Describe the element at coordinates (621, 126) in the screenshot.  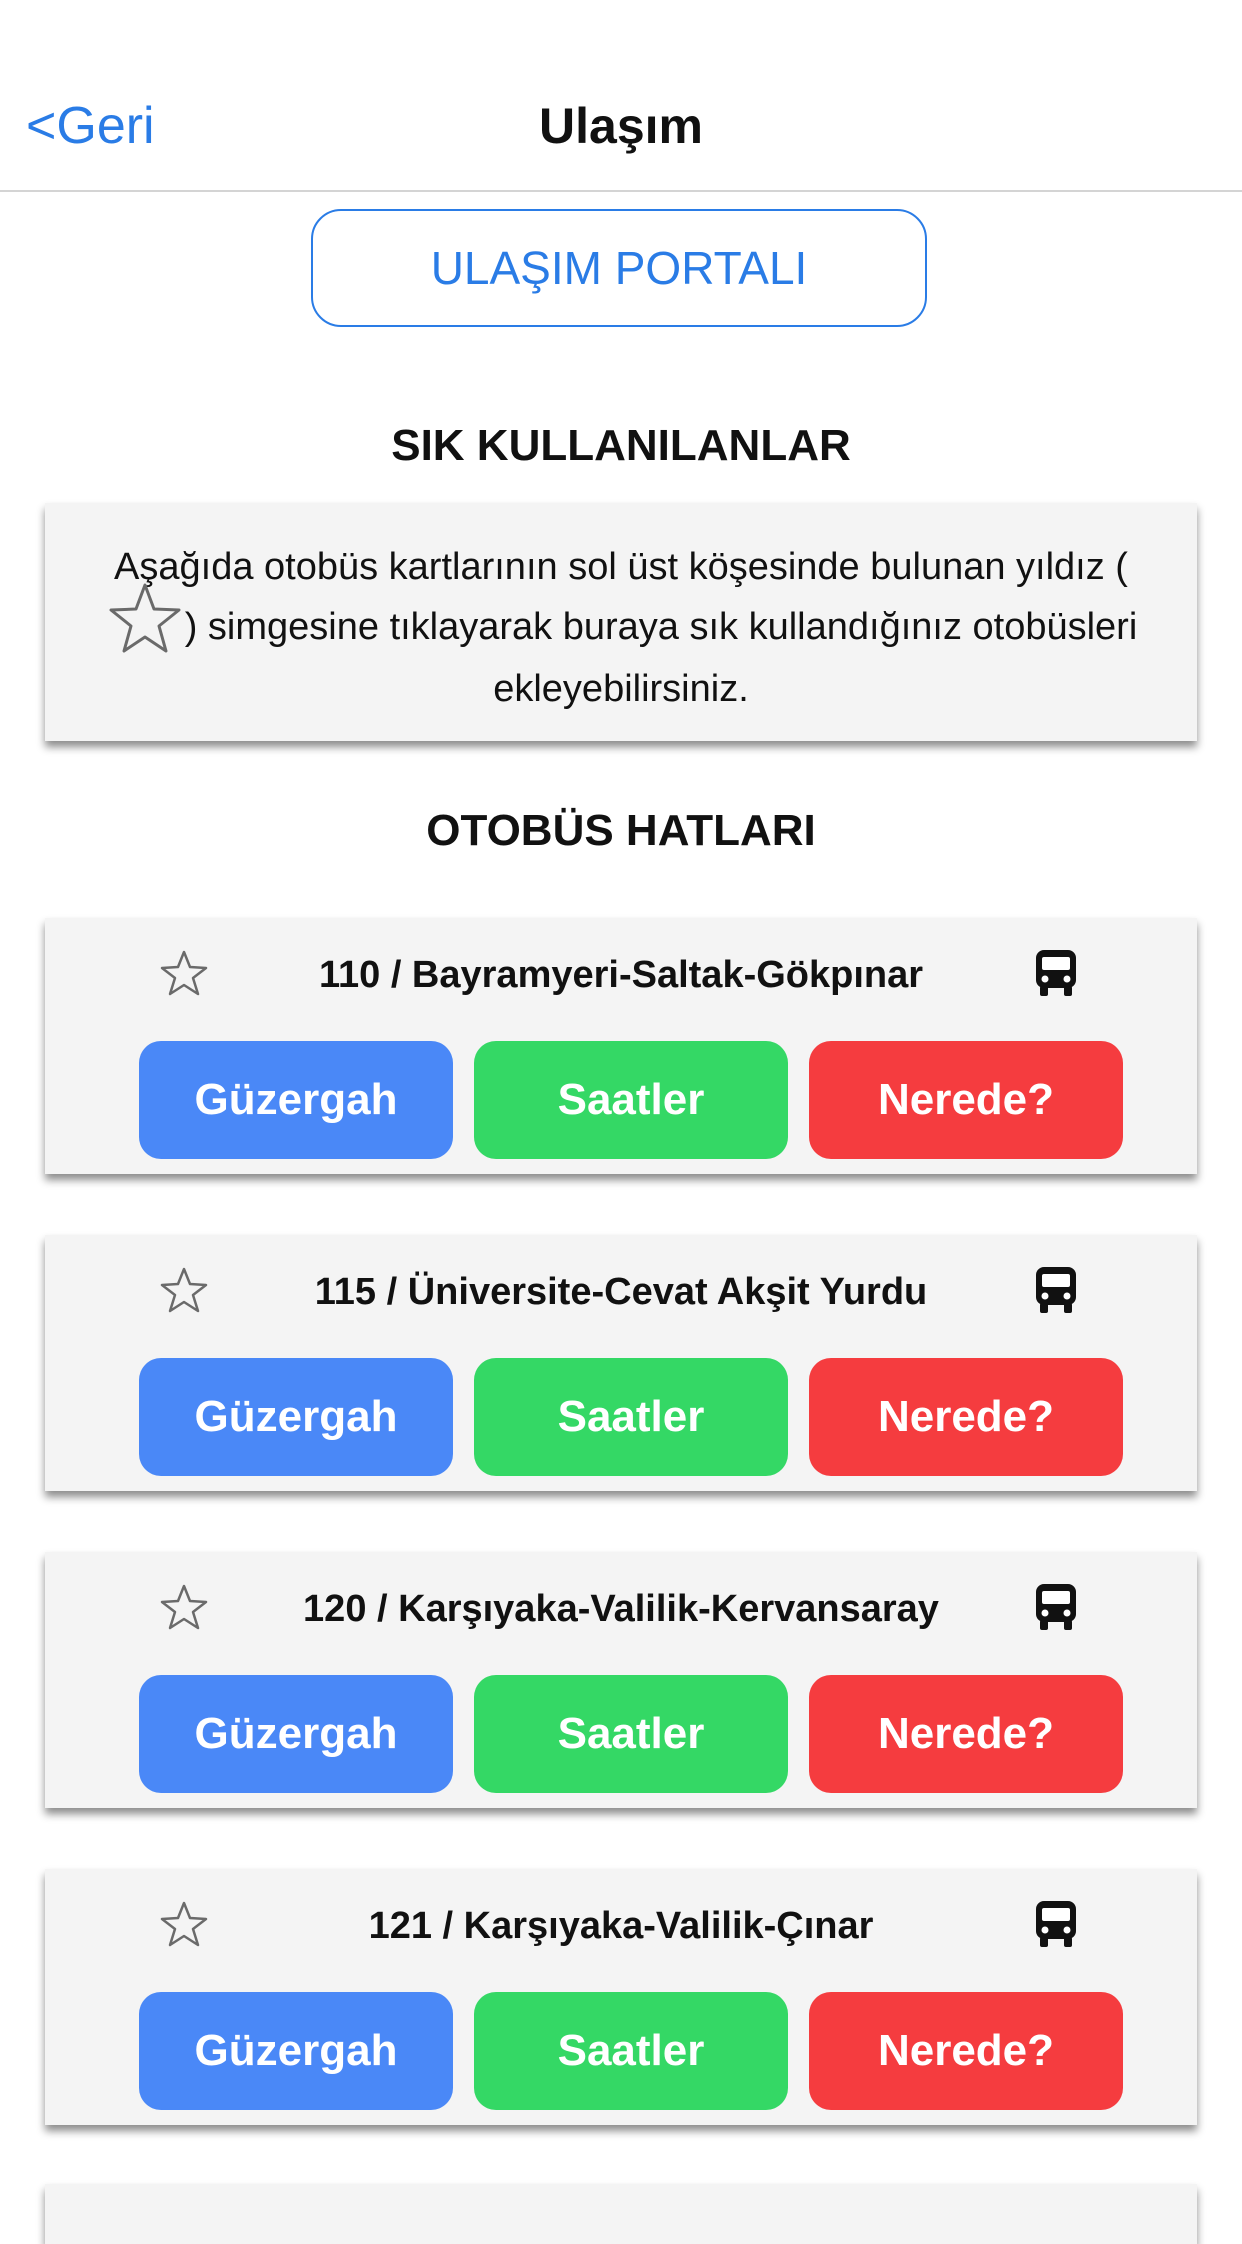
I see `page-title: Ulaşım` at that location.